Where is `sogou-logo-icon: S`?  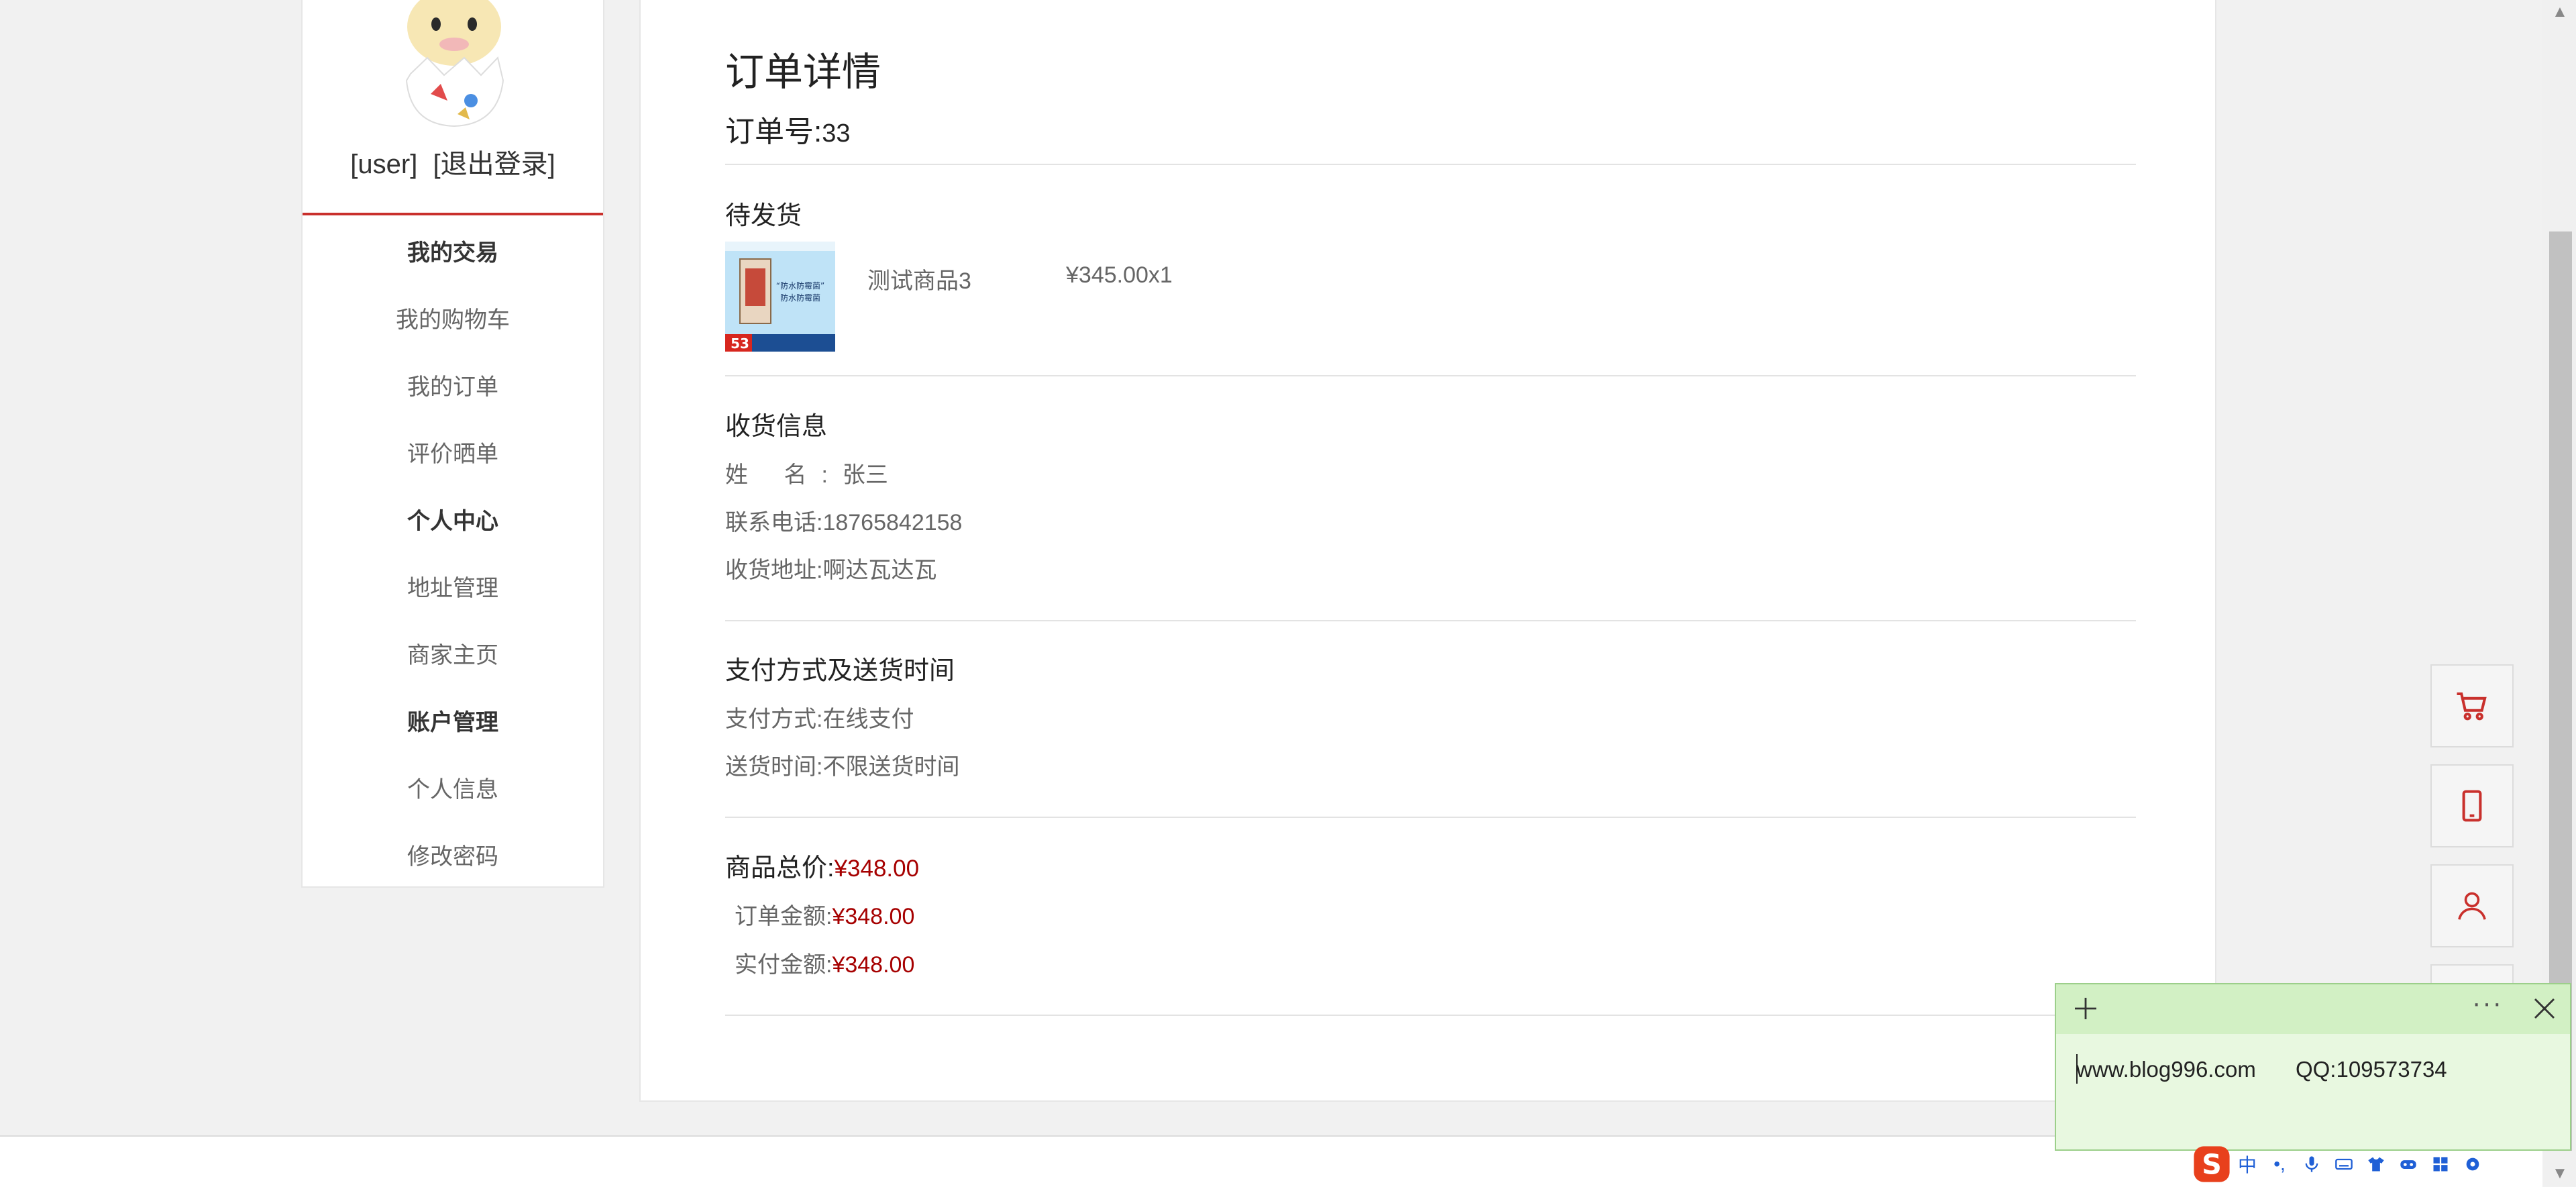 sogou-logo-icon: S is located at coordinates (2211, 1164).